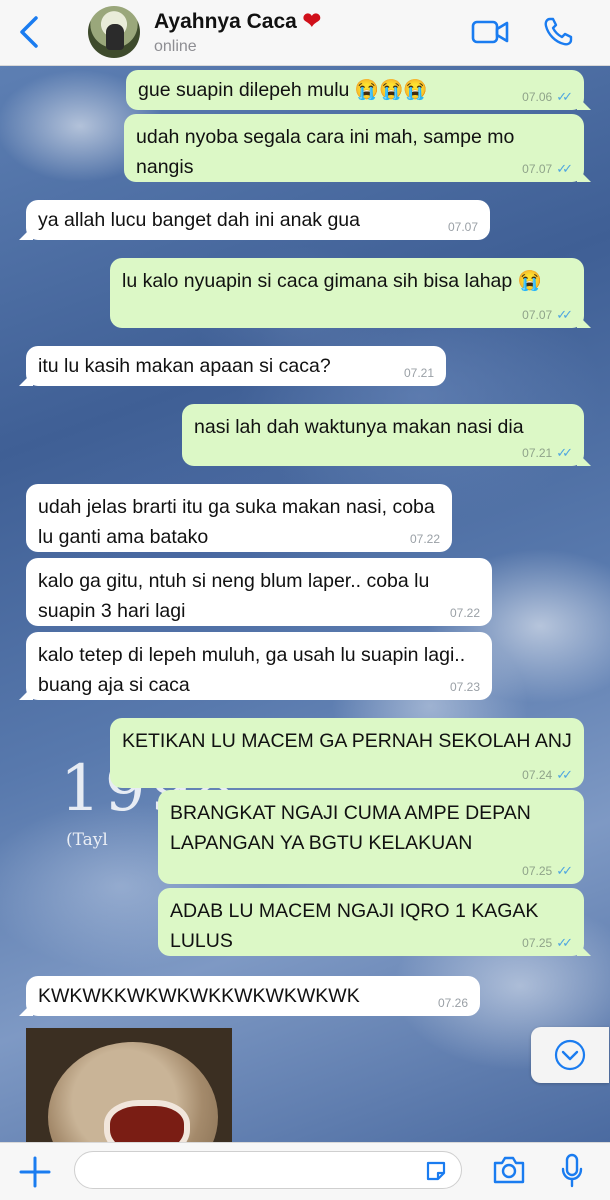 The height and width of the screenshot is (1200, 610). Describe the element at coordinates (537, 775) in the screenshot. I see `message-time: 07.24` at that location.